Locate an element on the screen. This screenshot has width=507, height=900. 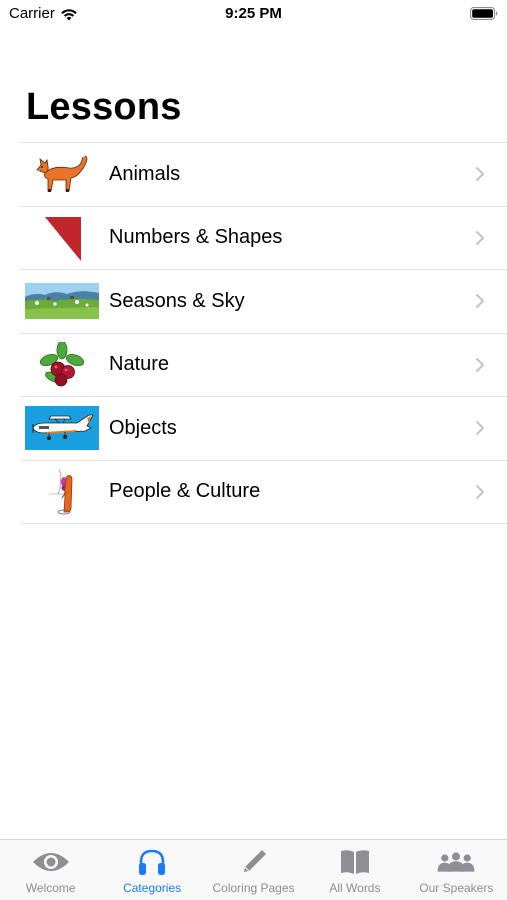
tab-label: All Words is located at coordinates (355, 888).